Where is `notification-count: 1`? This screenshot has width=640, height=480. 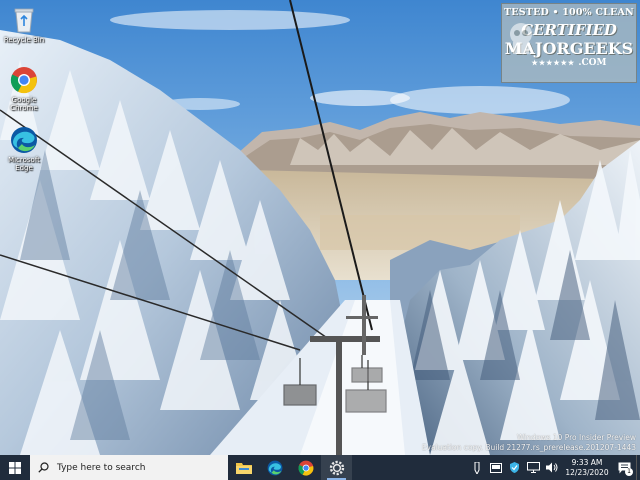 notification-count: 1 is located at coordinates (629, 472).